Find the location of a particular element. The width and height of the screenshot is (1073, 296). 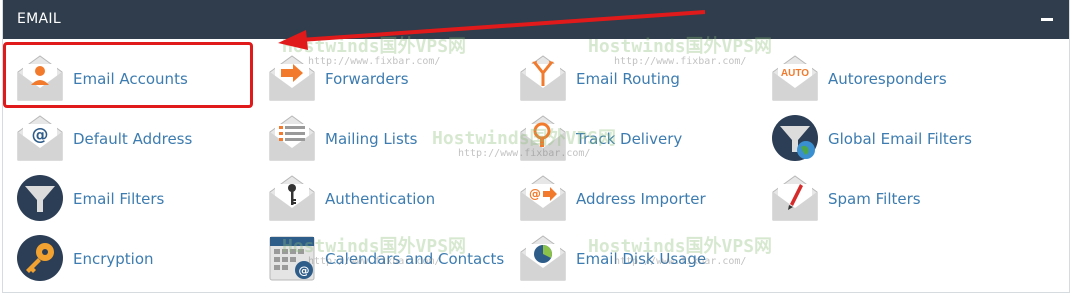

item-label: Global Email Filters is located at coordinates (900, 139).